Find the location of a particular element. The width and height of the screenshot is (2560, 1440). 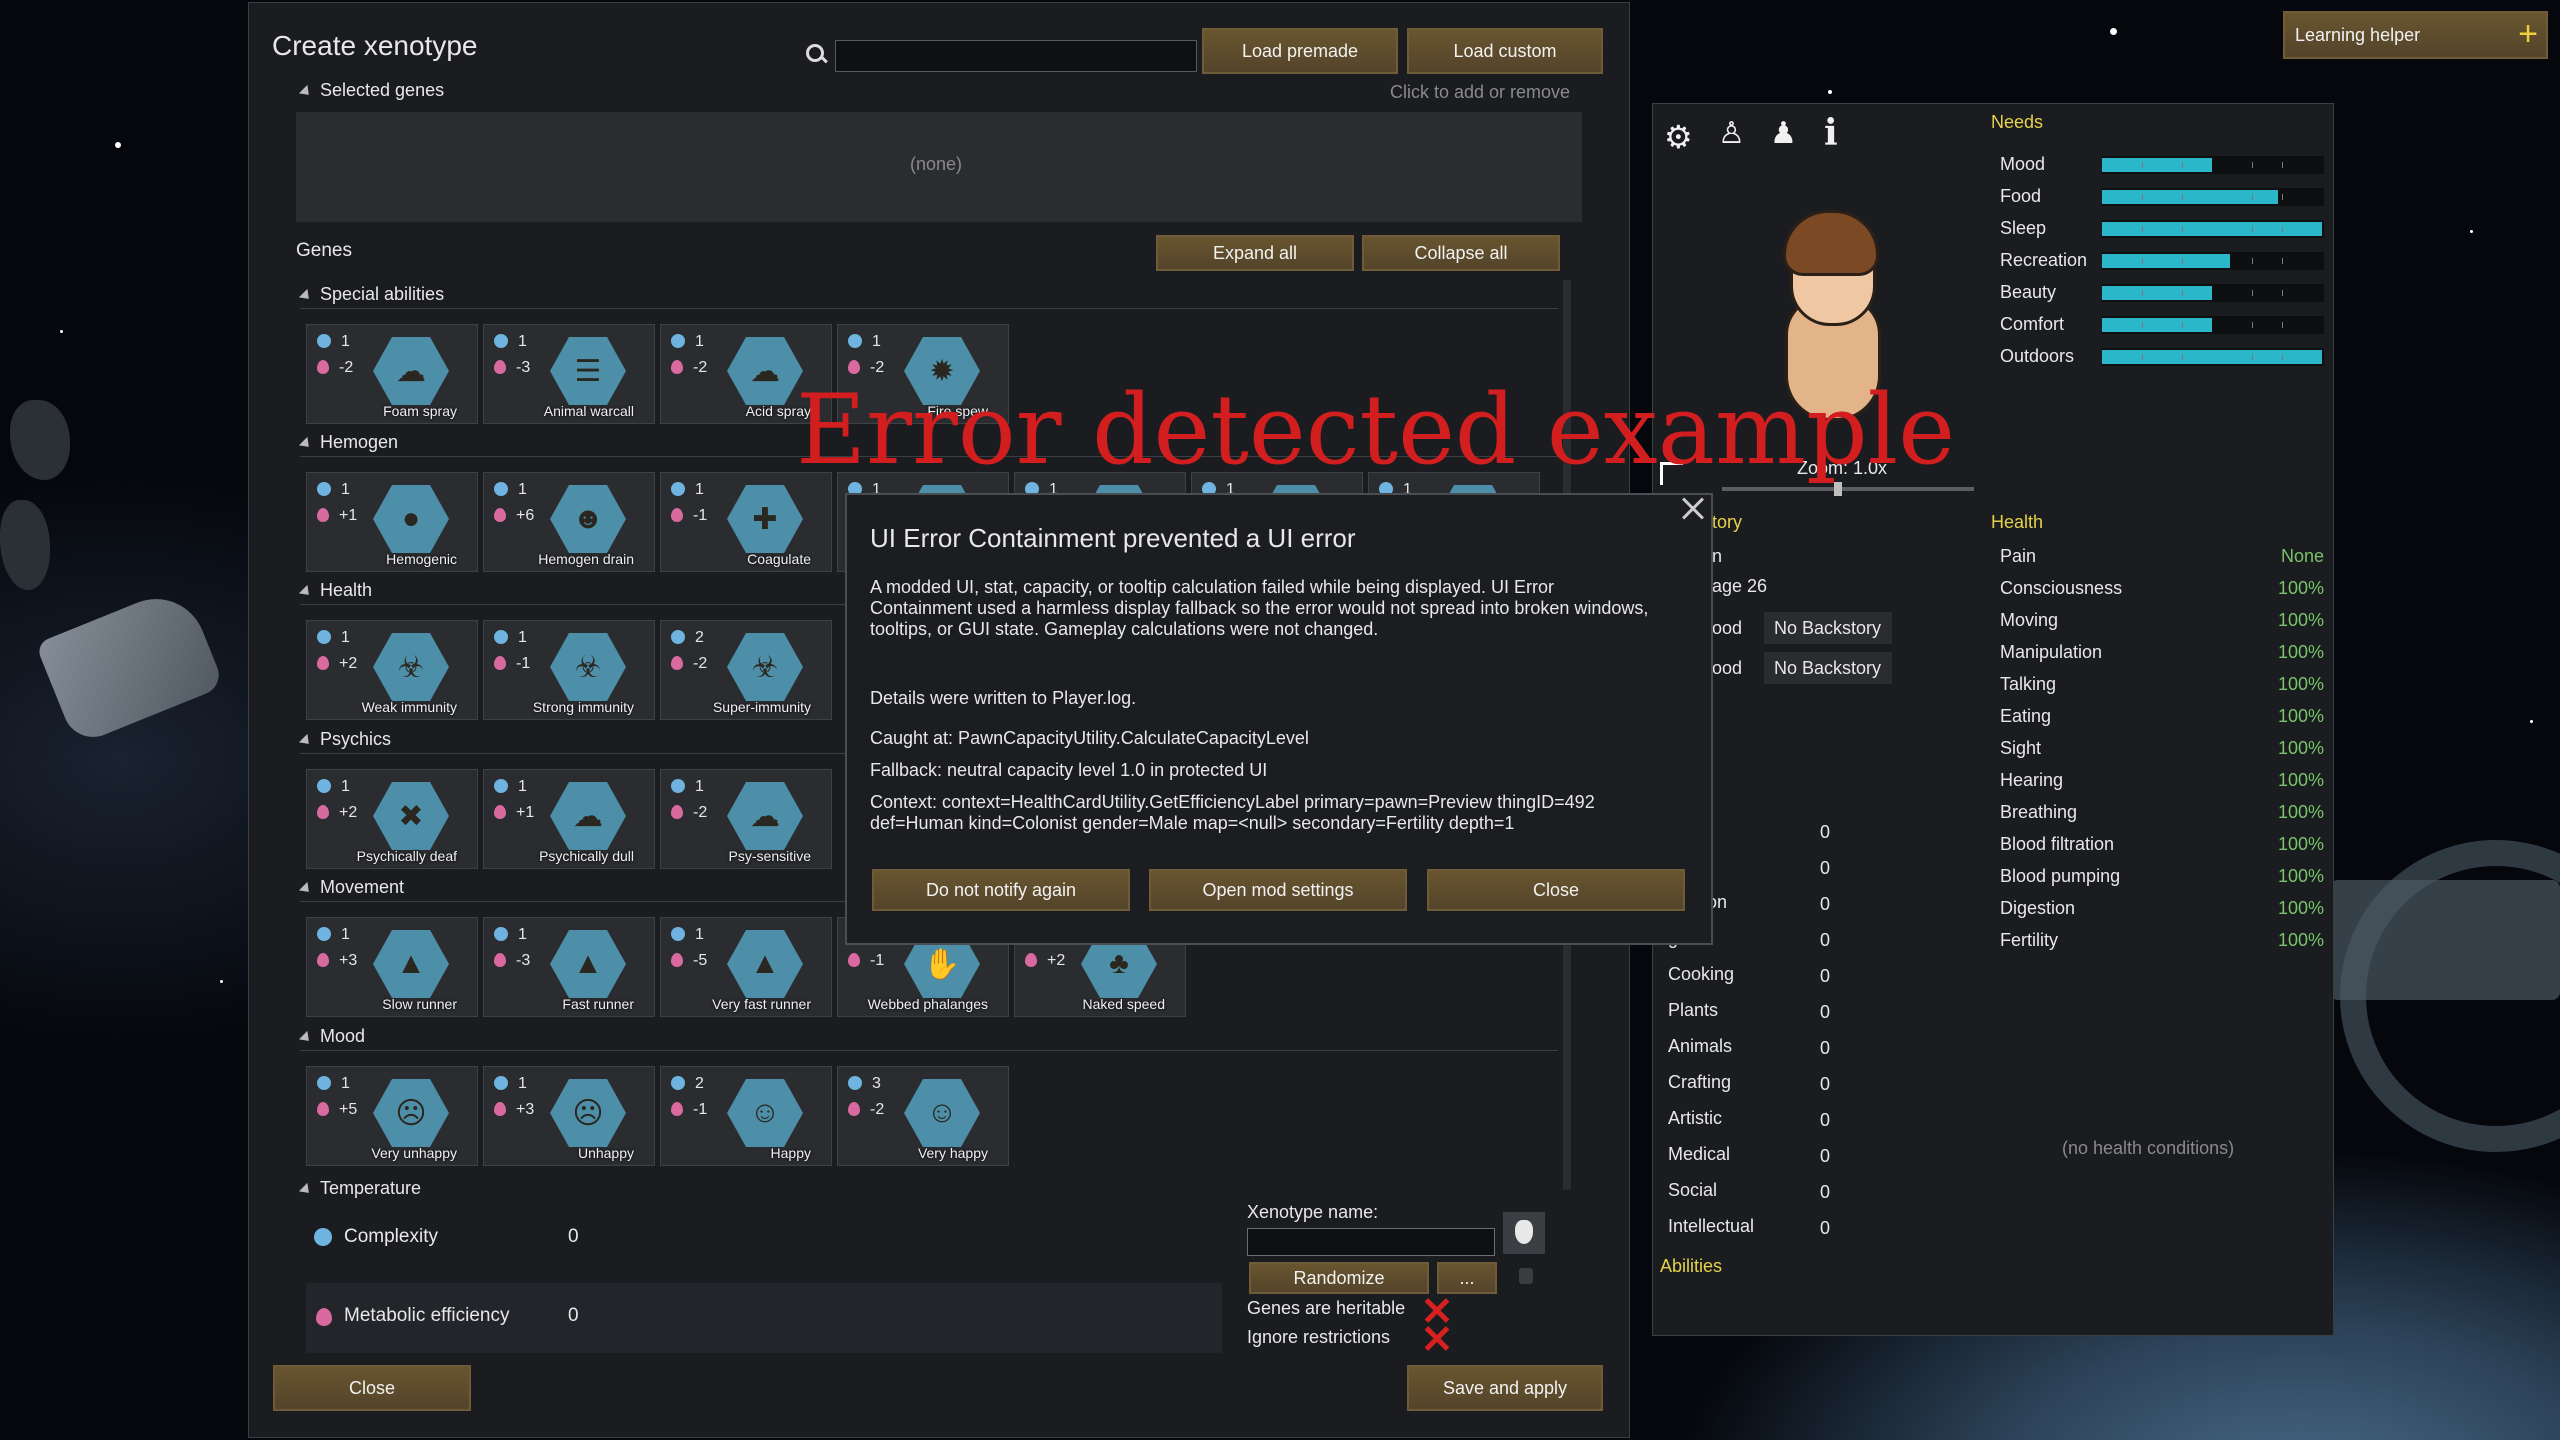

gene-card: ▲ 1 -3 Fast runner is located at coordinates (569, 967).